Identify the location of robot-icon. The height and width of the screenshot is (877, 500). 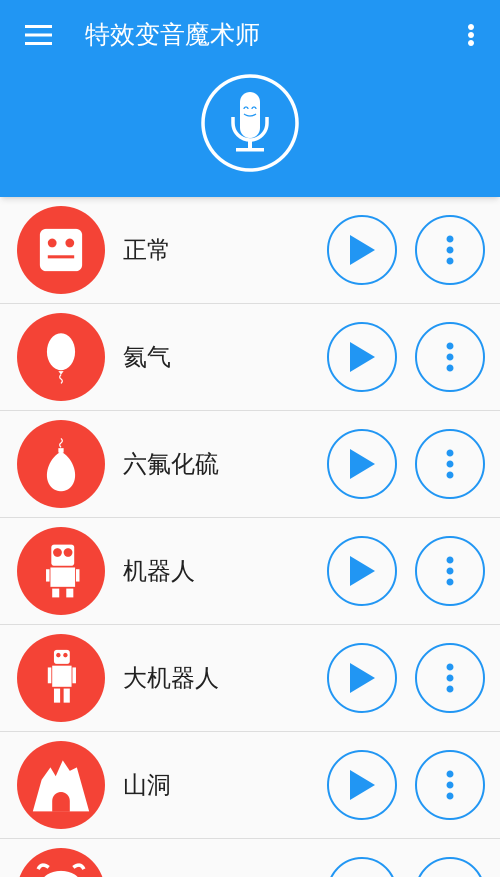
(61, 571).